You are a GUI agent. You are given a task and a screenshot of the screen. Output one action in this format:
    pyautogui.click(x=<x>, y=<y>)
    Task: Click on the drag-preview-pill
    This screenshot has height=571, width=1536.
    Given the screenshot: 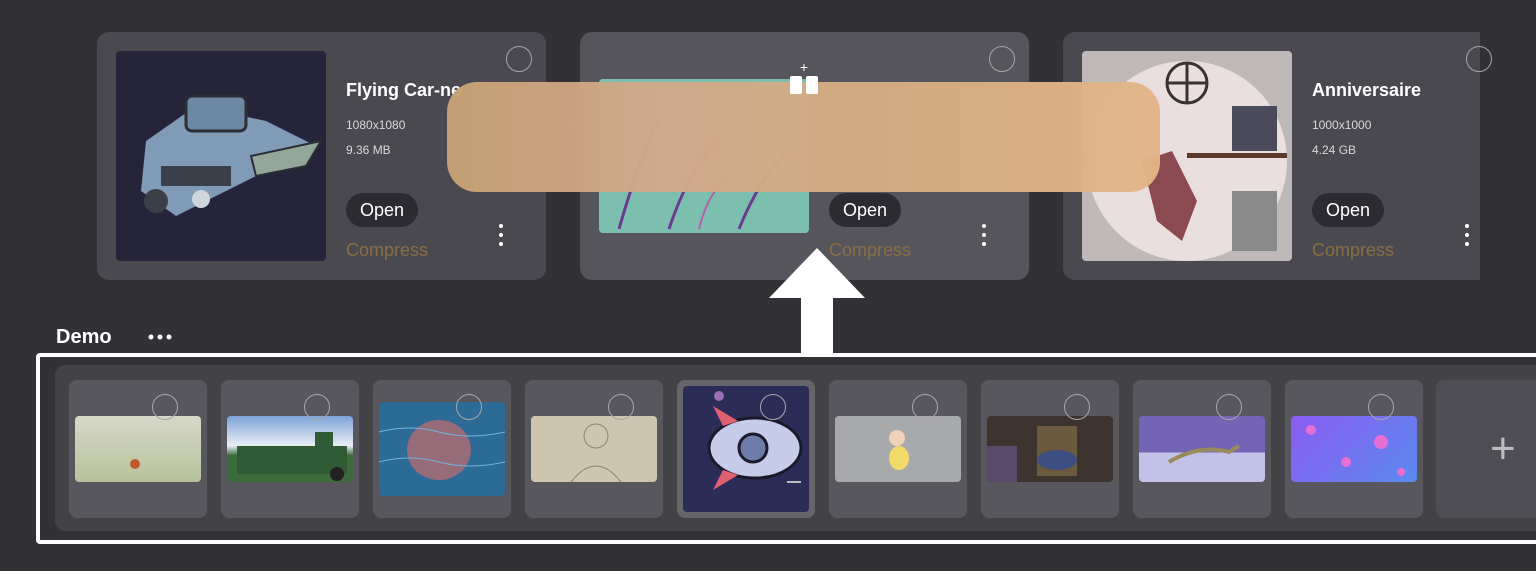 What is the action you would take?
    pyautogui.click(x=803, y=137)
    